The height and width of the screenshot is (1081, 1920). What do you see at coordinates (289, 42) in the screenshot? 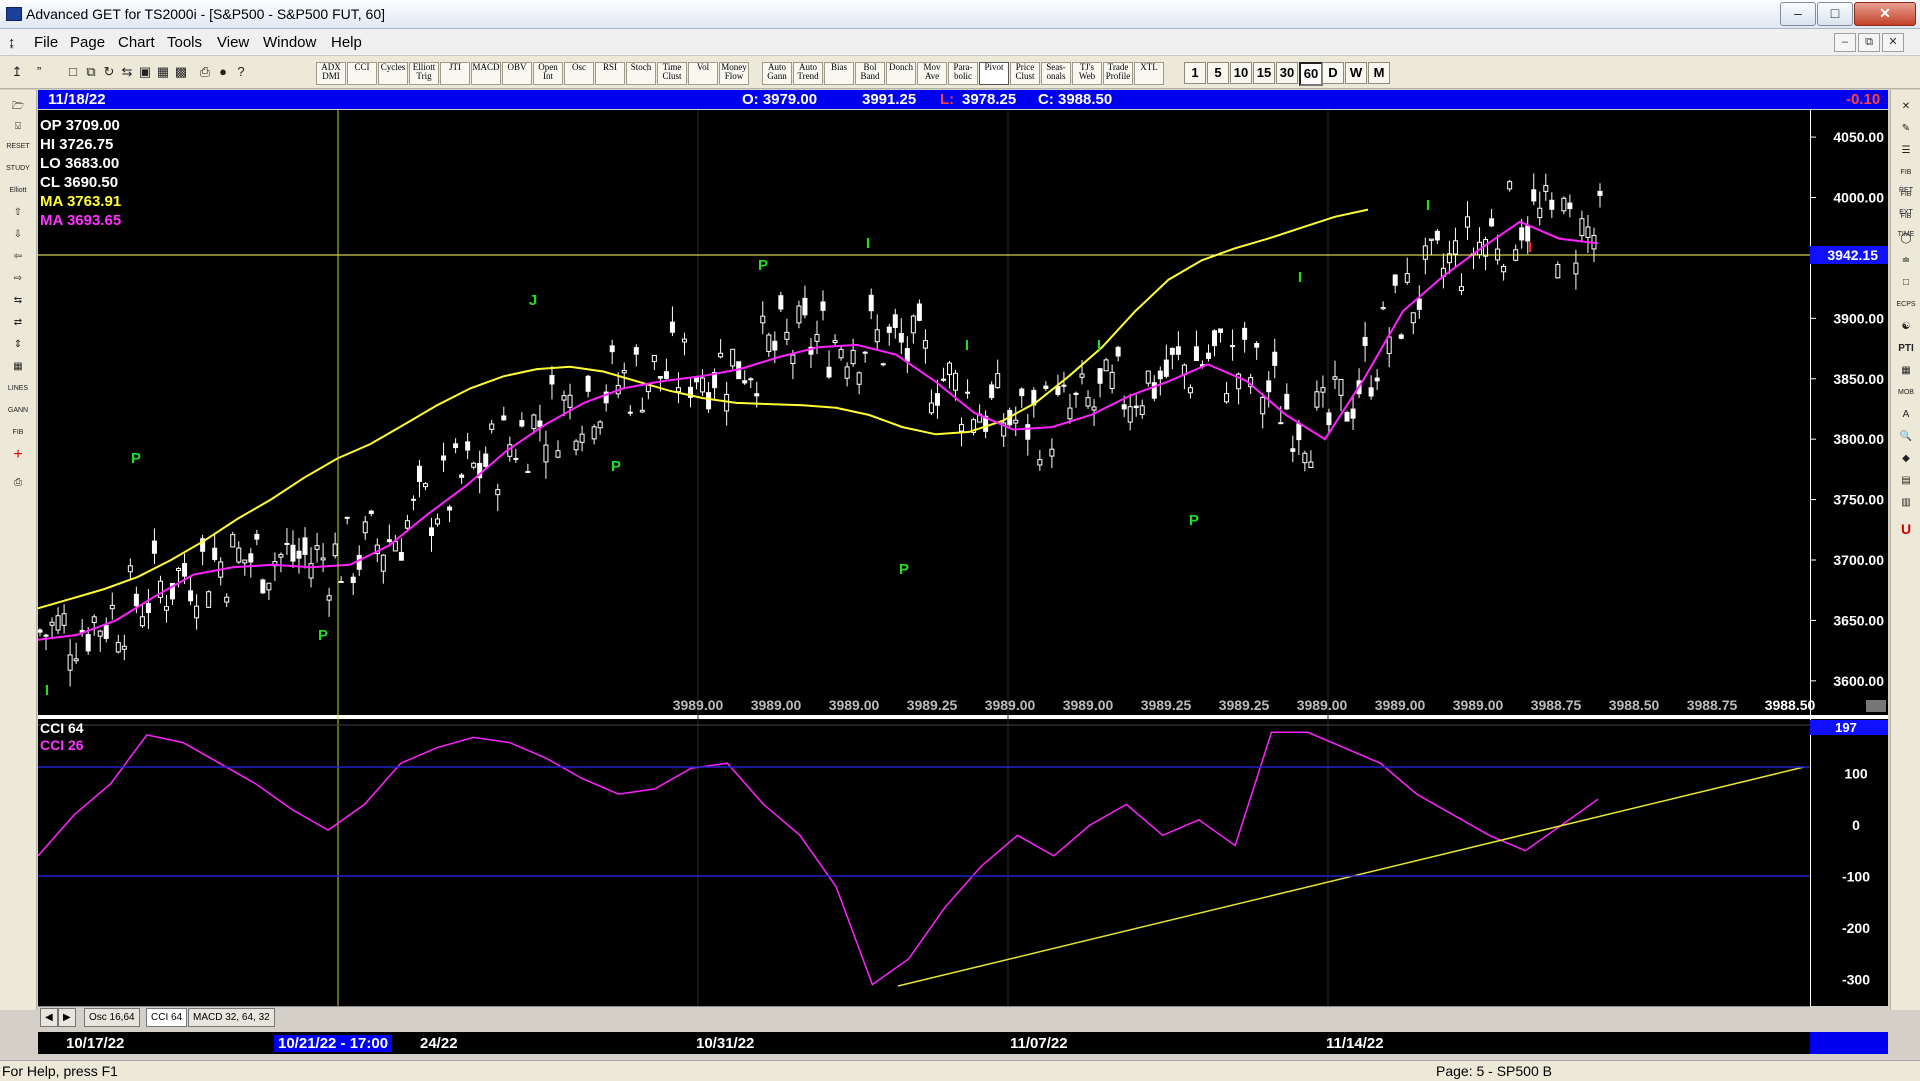
I see `menu-window: Window` at bounding box center [289, 42].